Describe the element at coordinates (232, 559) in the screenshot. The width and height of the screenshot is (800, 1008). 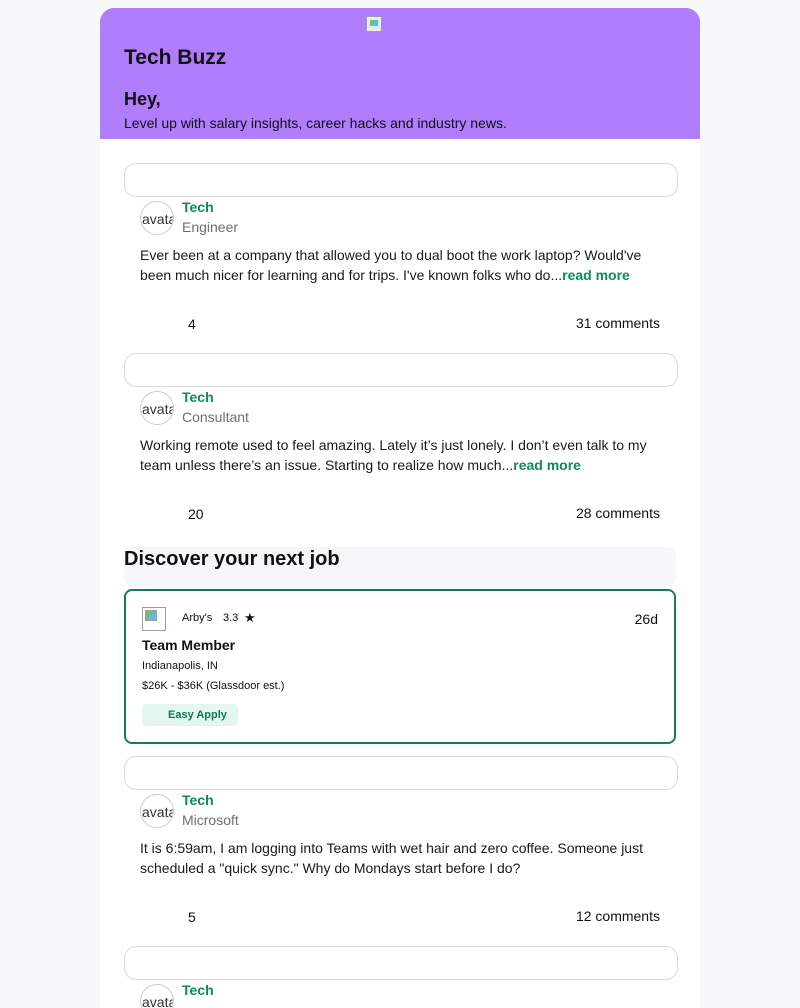
I see `discover-title: Discover your next job` at that location.